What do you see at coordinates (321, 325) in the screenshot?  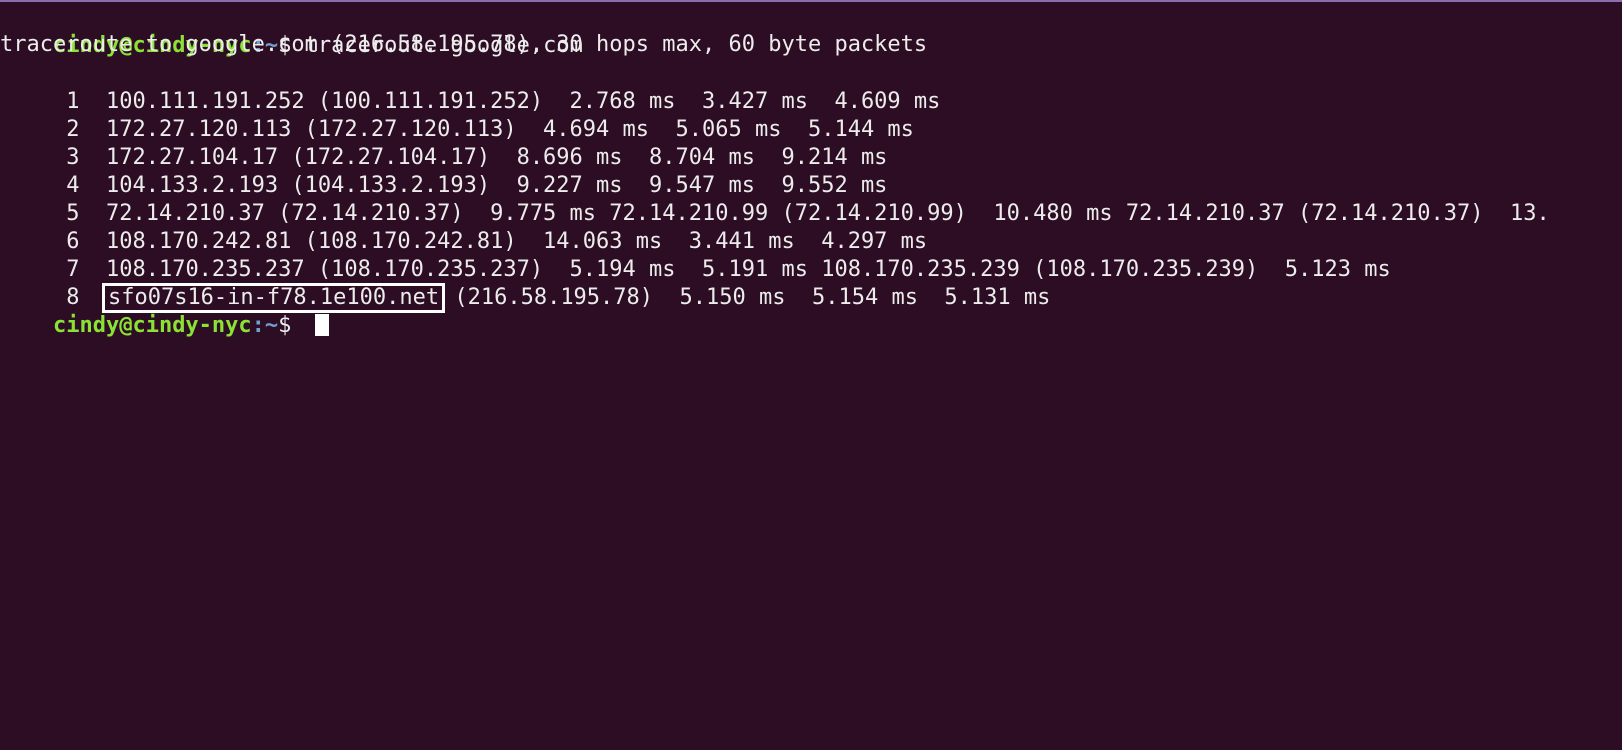 I see `text-cursor` at bounding box center [321, 325].